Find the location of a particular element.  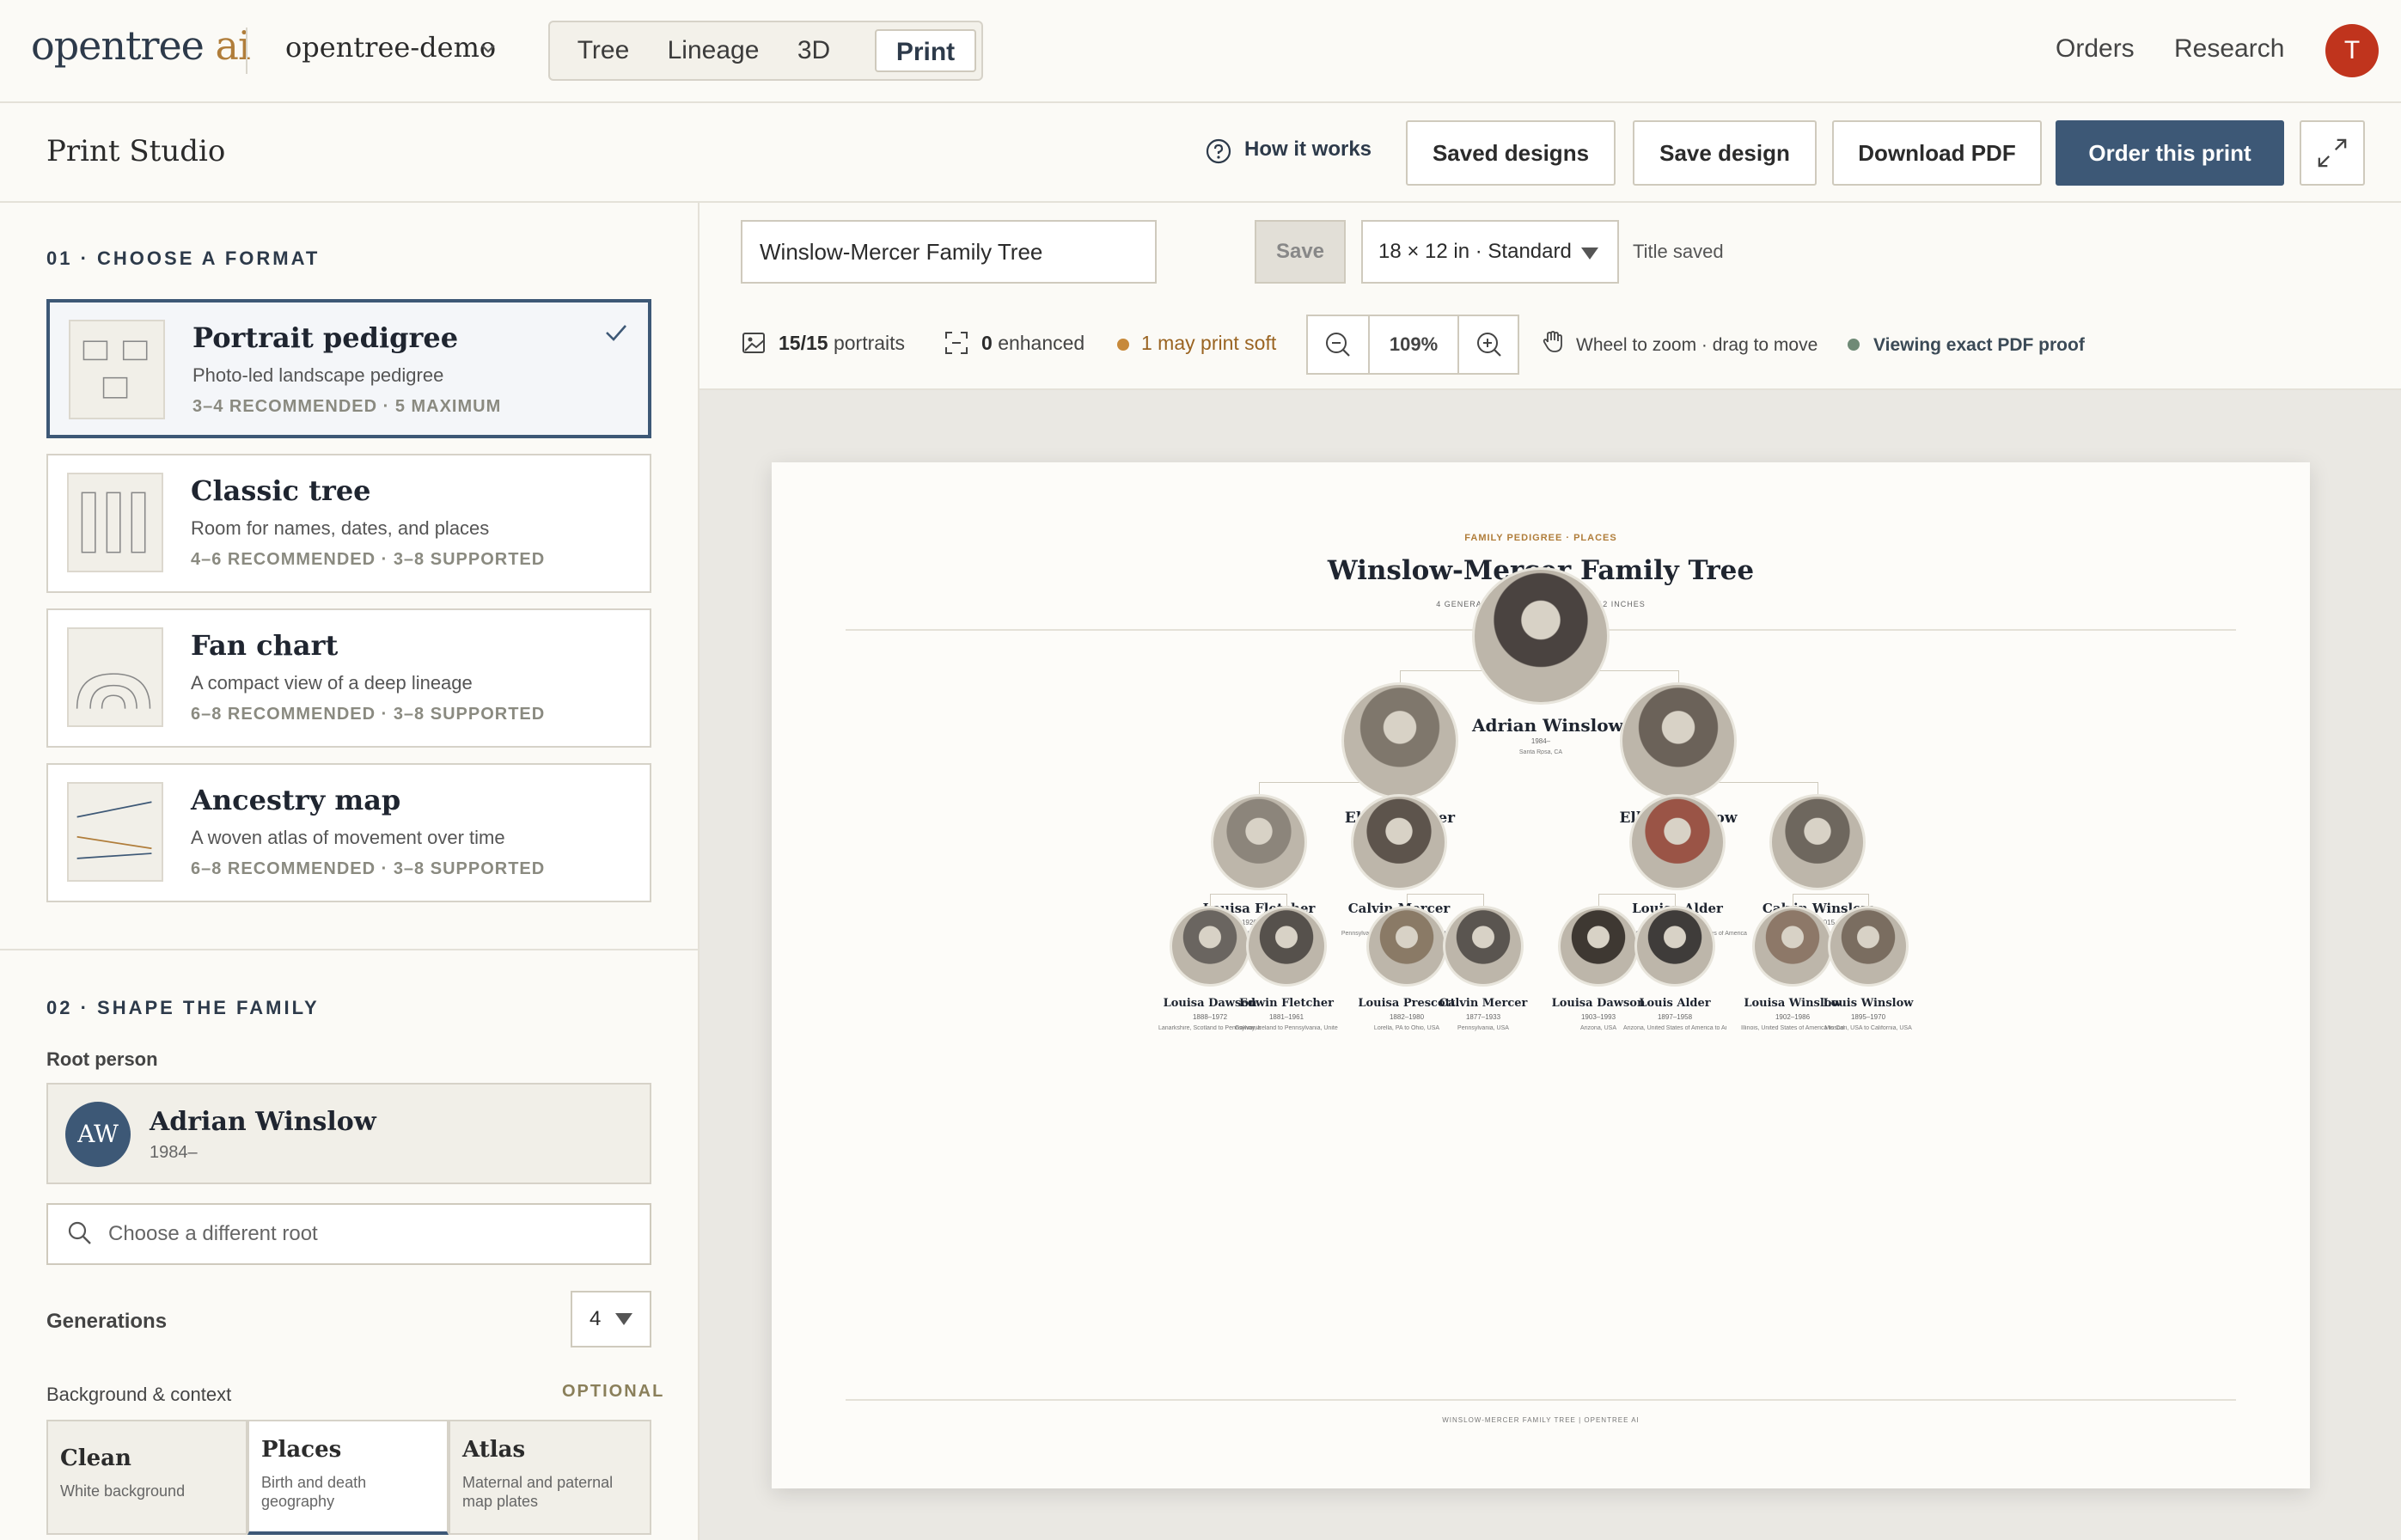

expand-icon is located at coordinates (2332, 153).